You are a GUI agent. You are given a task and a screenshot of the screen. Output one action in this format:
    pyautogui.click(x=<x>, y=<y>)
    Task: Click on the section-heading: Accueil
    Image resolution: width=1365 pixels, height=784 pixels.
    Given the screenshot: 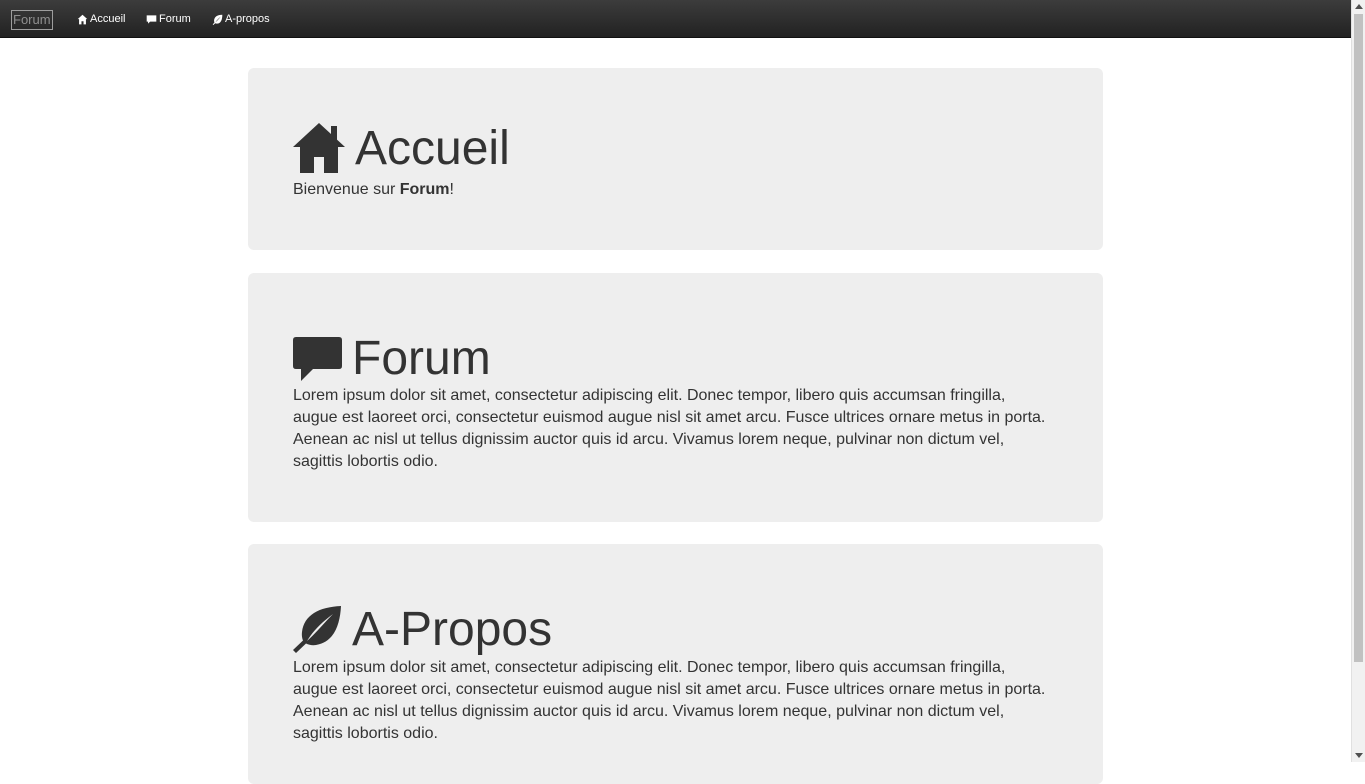 What is the action you would take?
    pyautogui.click(x=401, y=143)
    